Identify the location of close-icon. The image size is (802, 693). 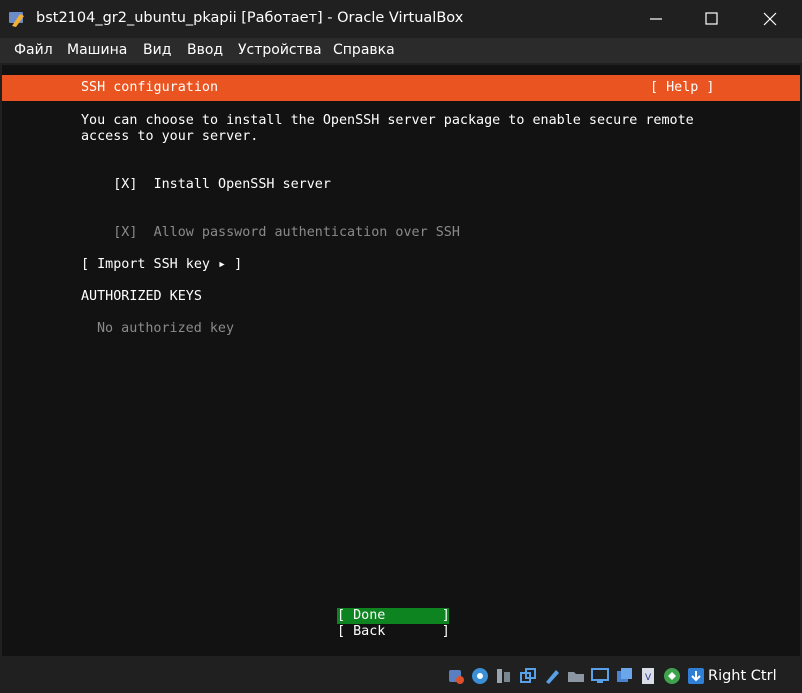
(770, 19).